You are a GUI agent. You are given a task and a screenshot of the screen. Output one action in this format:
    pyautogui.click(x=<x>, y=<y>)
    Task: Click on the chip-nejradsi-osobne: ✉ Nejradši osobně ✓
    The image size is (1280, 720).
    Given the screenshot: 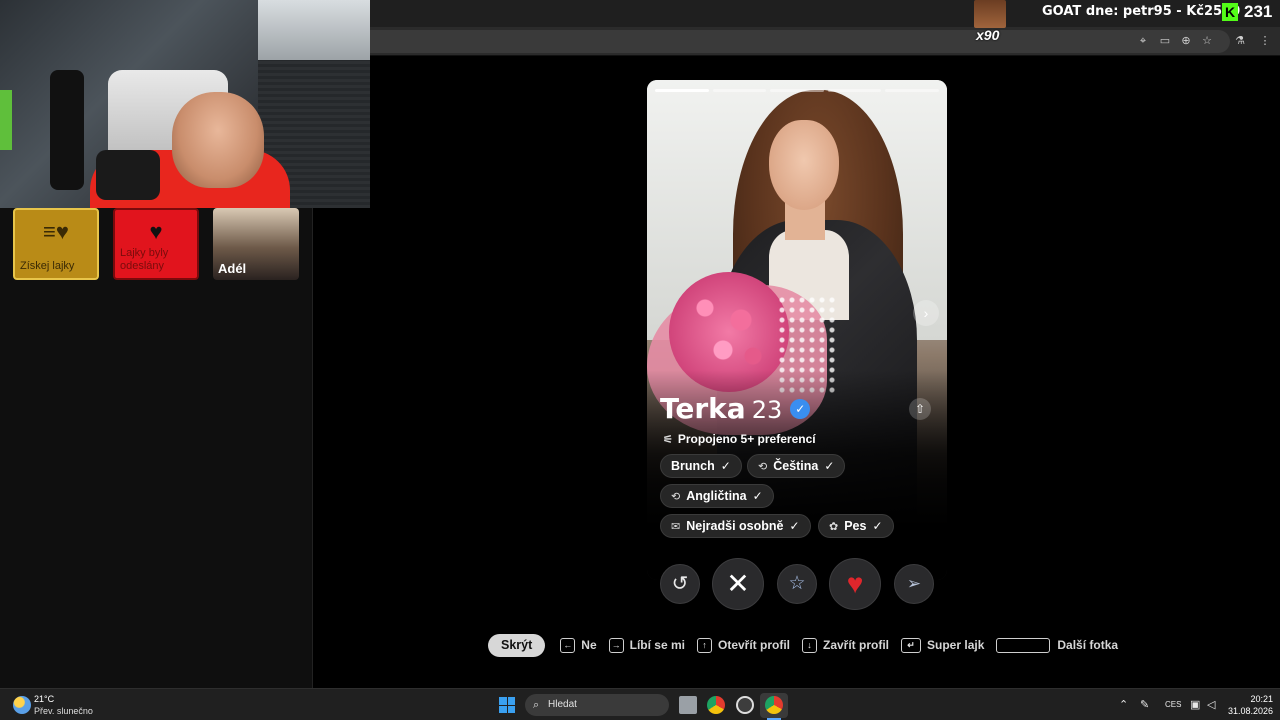 What is the action you would take?
    pyautogui.click(x=735, y=526)
    